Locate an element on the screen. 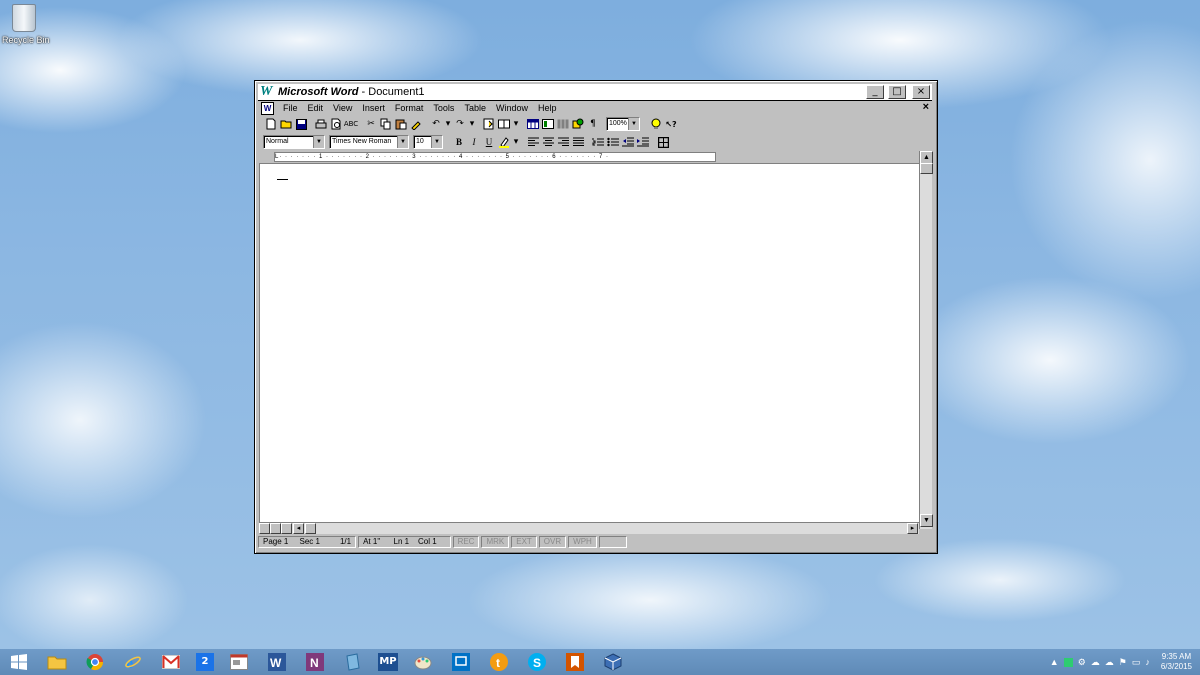 This screenshot has width=1200, height=675. file-explorer-icon is located at coordinates (57, 662).